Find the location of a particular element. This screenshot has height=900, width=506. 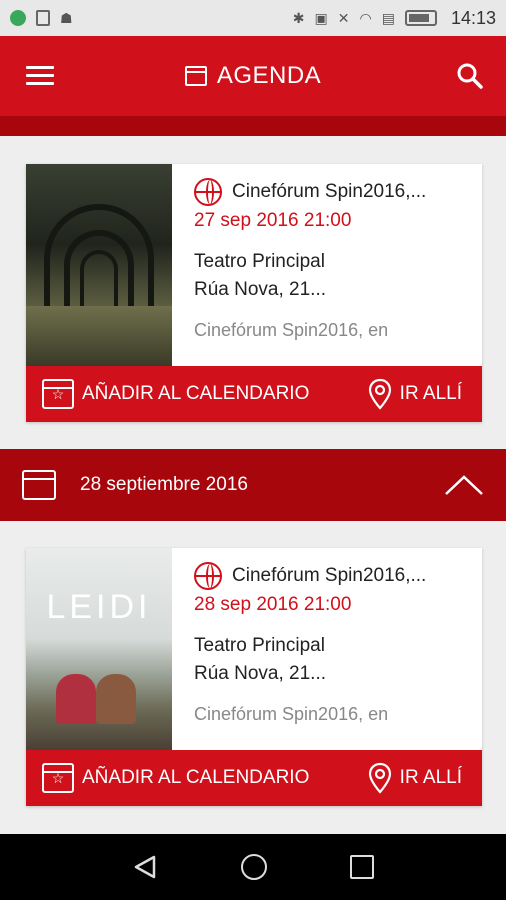

nfc-icon: ▣ is located at coordinates (321, 17).